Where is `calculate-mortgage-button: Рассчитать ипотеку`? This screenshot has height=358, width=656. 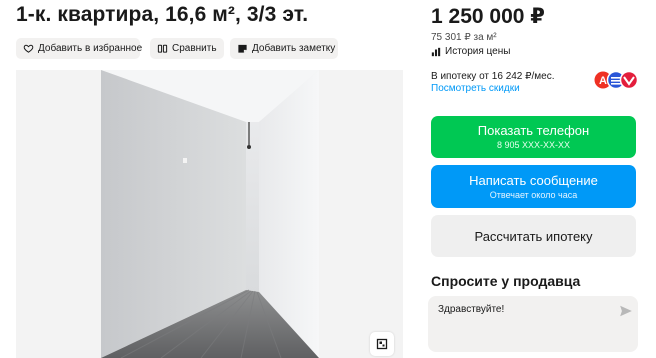 calculate-mortgage-button: Рассчитать ипотеку is located at coordinates (533, 236).